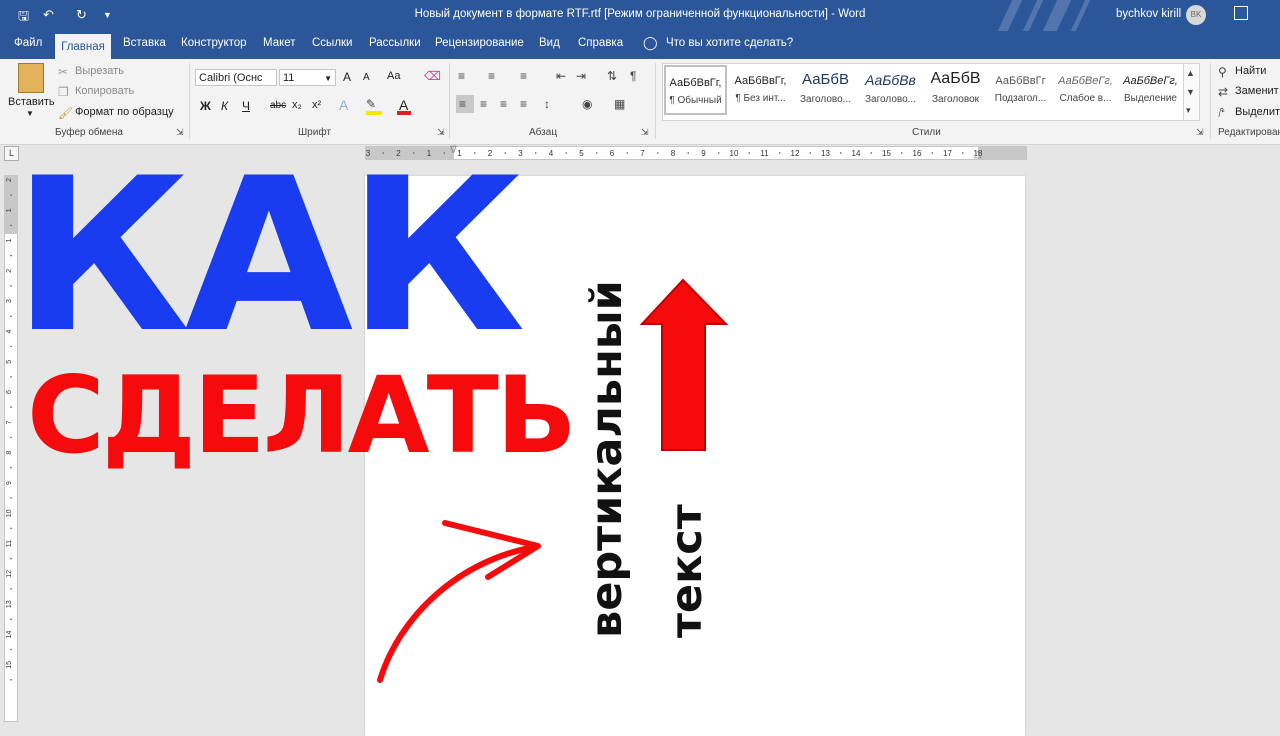 This screenshot has height=736, width=1280. Describe the element at coordinates (297, 105) in the screenshot. I see `subscript-button: x₂` at that location.